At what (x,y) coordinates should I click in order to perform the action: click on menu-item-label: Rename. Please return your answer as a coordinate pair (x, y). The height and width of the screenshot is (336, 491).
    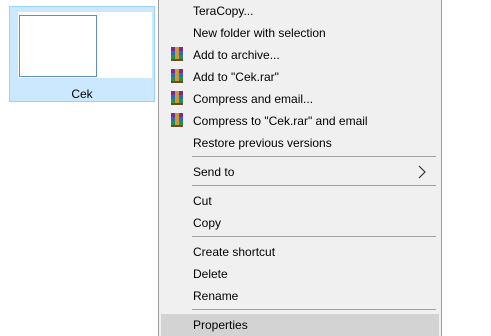
    Looking at the image, I should click on (216, 296).